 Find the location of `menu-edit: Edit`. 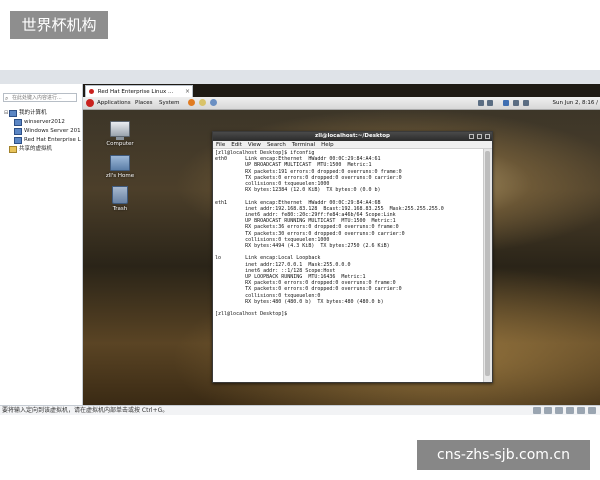

menu-edit: Edit is located at coordinates (236, 144).